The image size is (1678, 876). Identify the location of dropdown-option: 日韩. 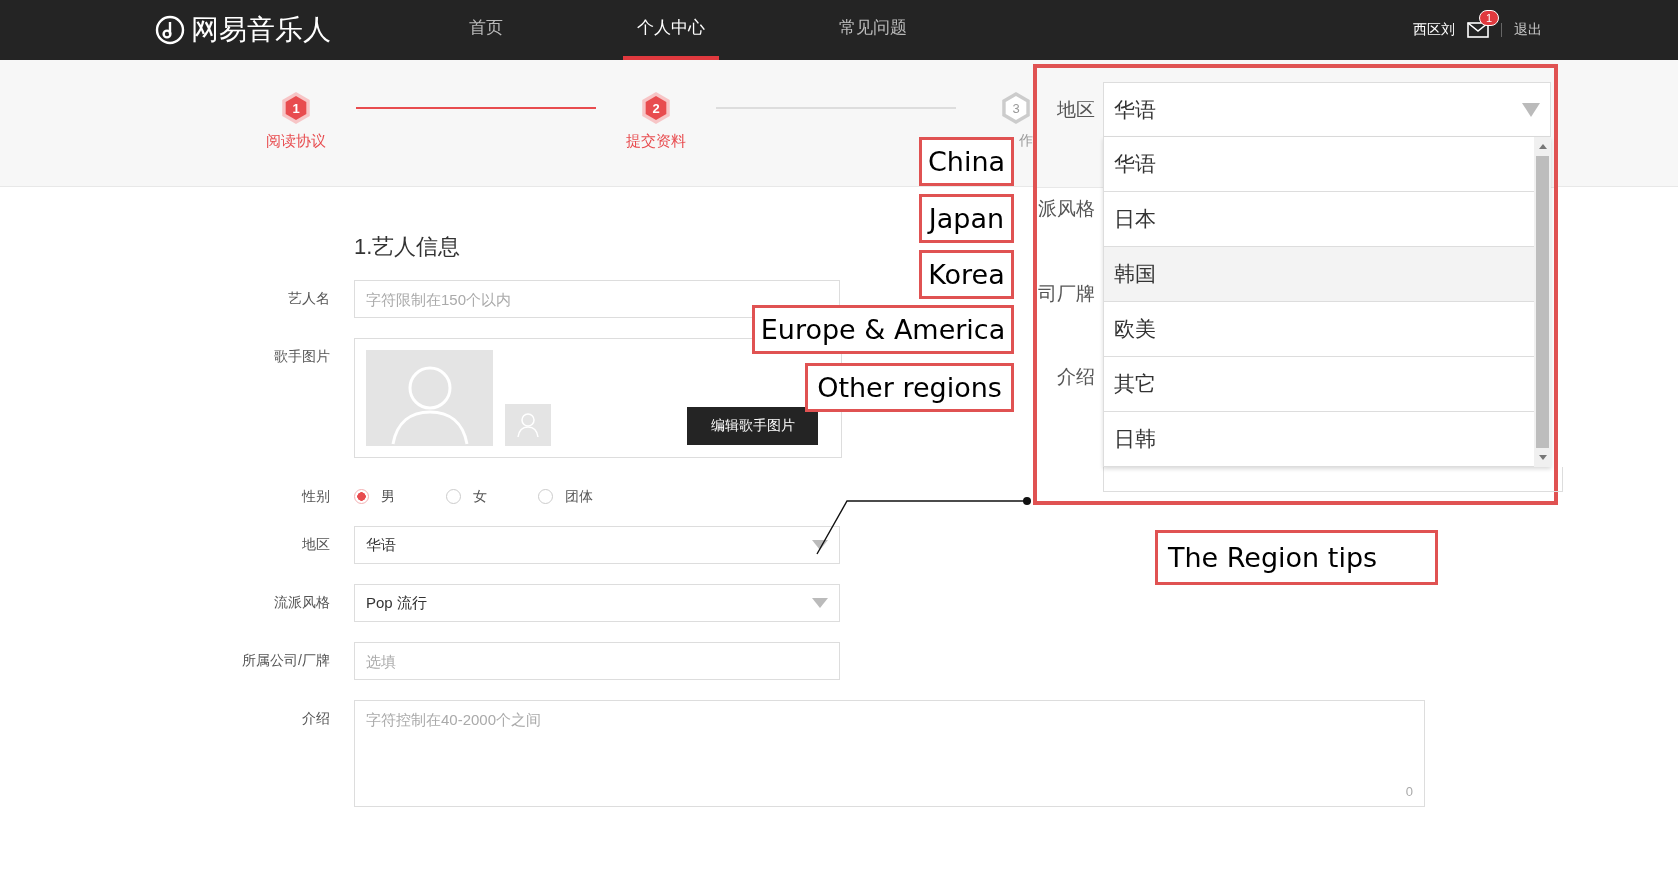
(1318, 439).